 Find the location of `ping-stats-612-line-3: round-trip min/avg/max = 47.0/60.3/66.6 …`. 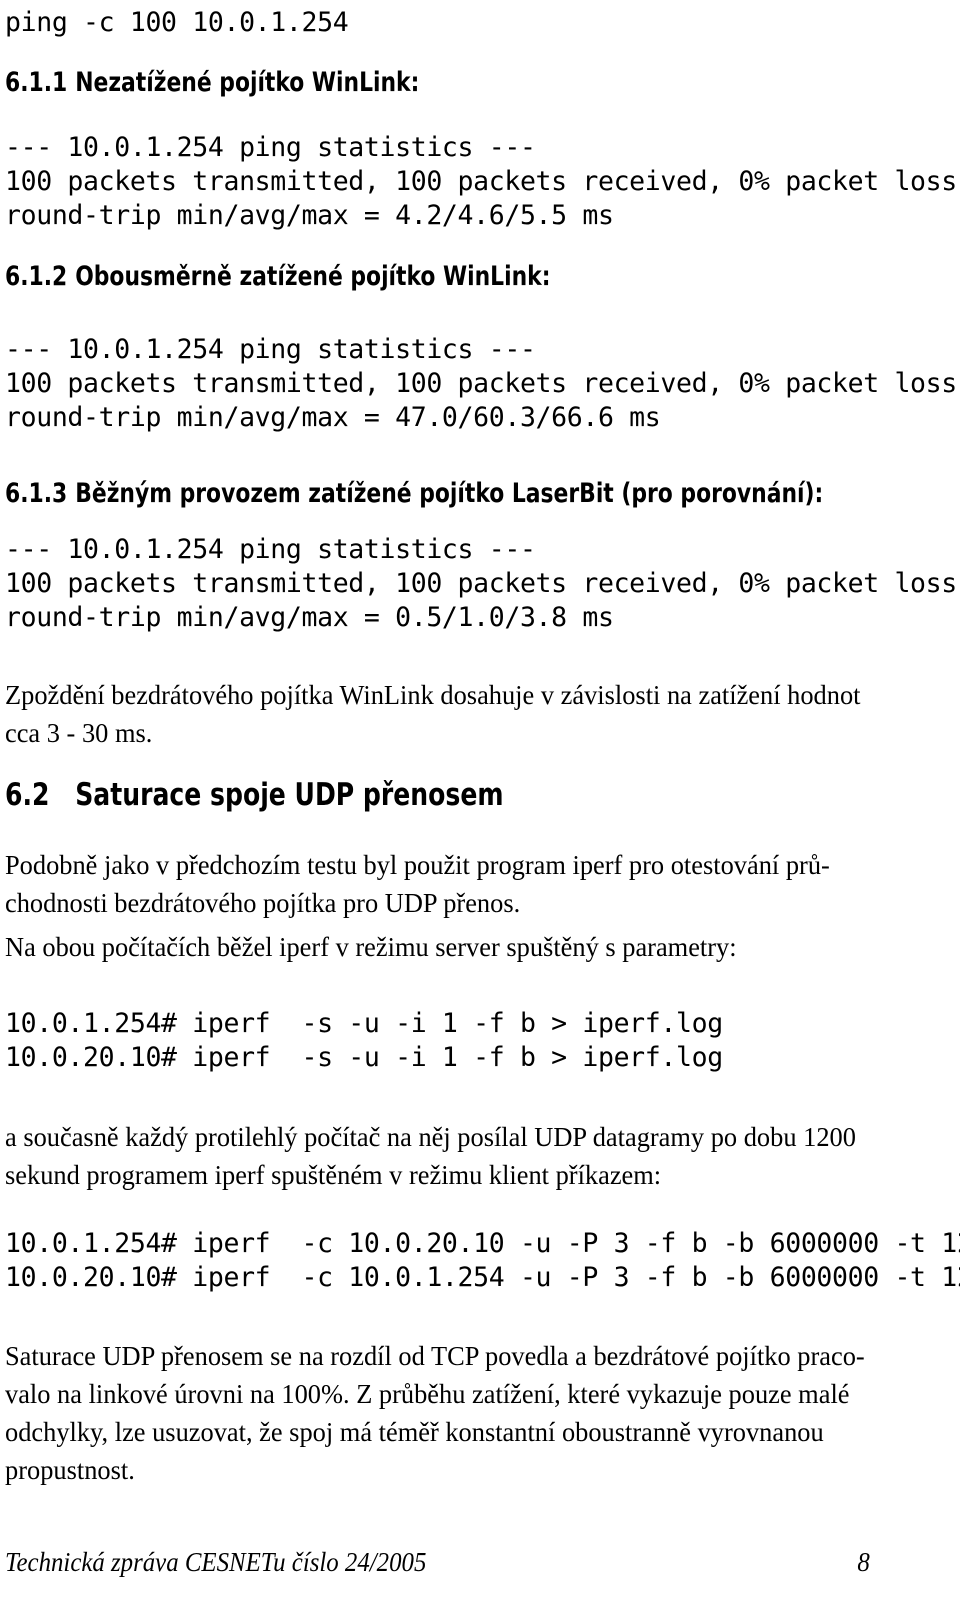

ping-stats-612-line-3: round-trip min/avg/max = 47.0/60.3/66.6 … is located at coordinates (333, 417).